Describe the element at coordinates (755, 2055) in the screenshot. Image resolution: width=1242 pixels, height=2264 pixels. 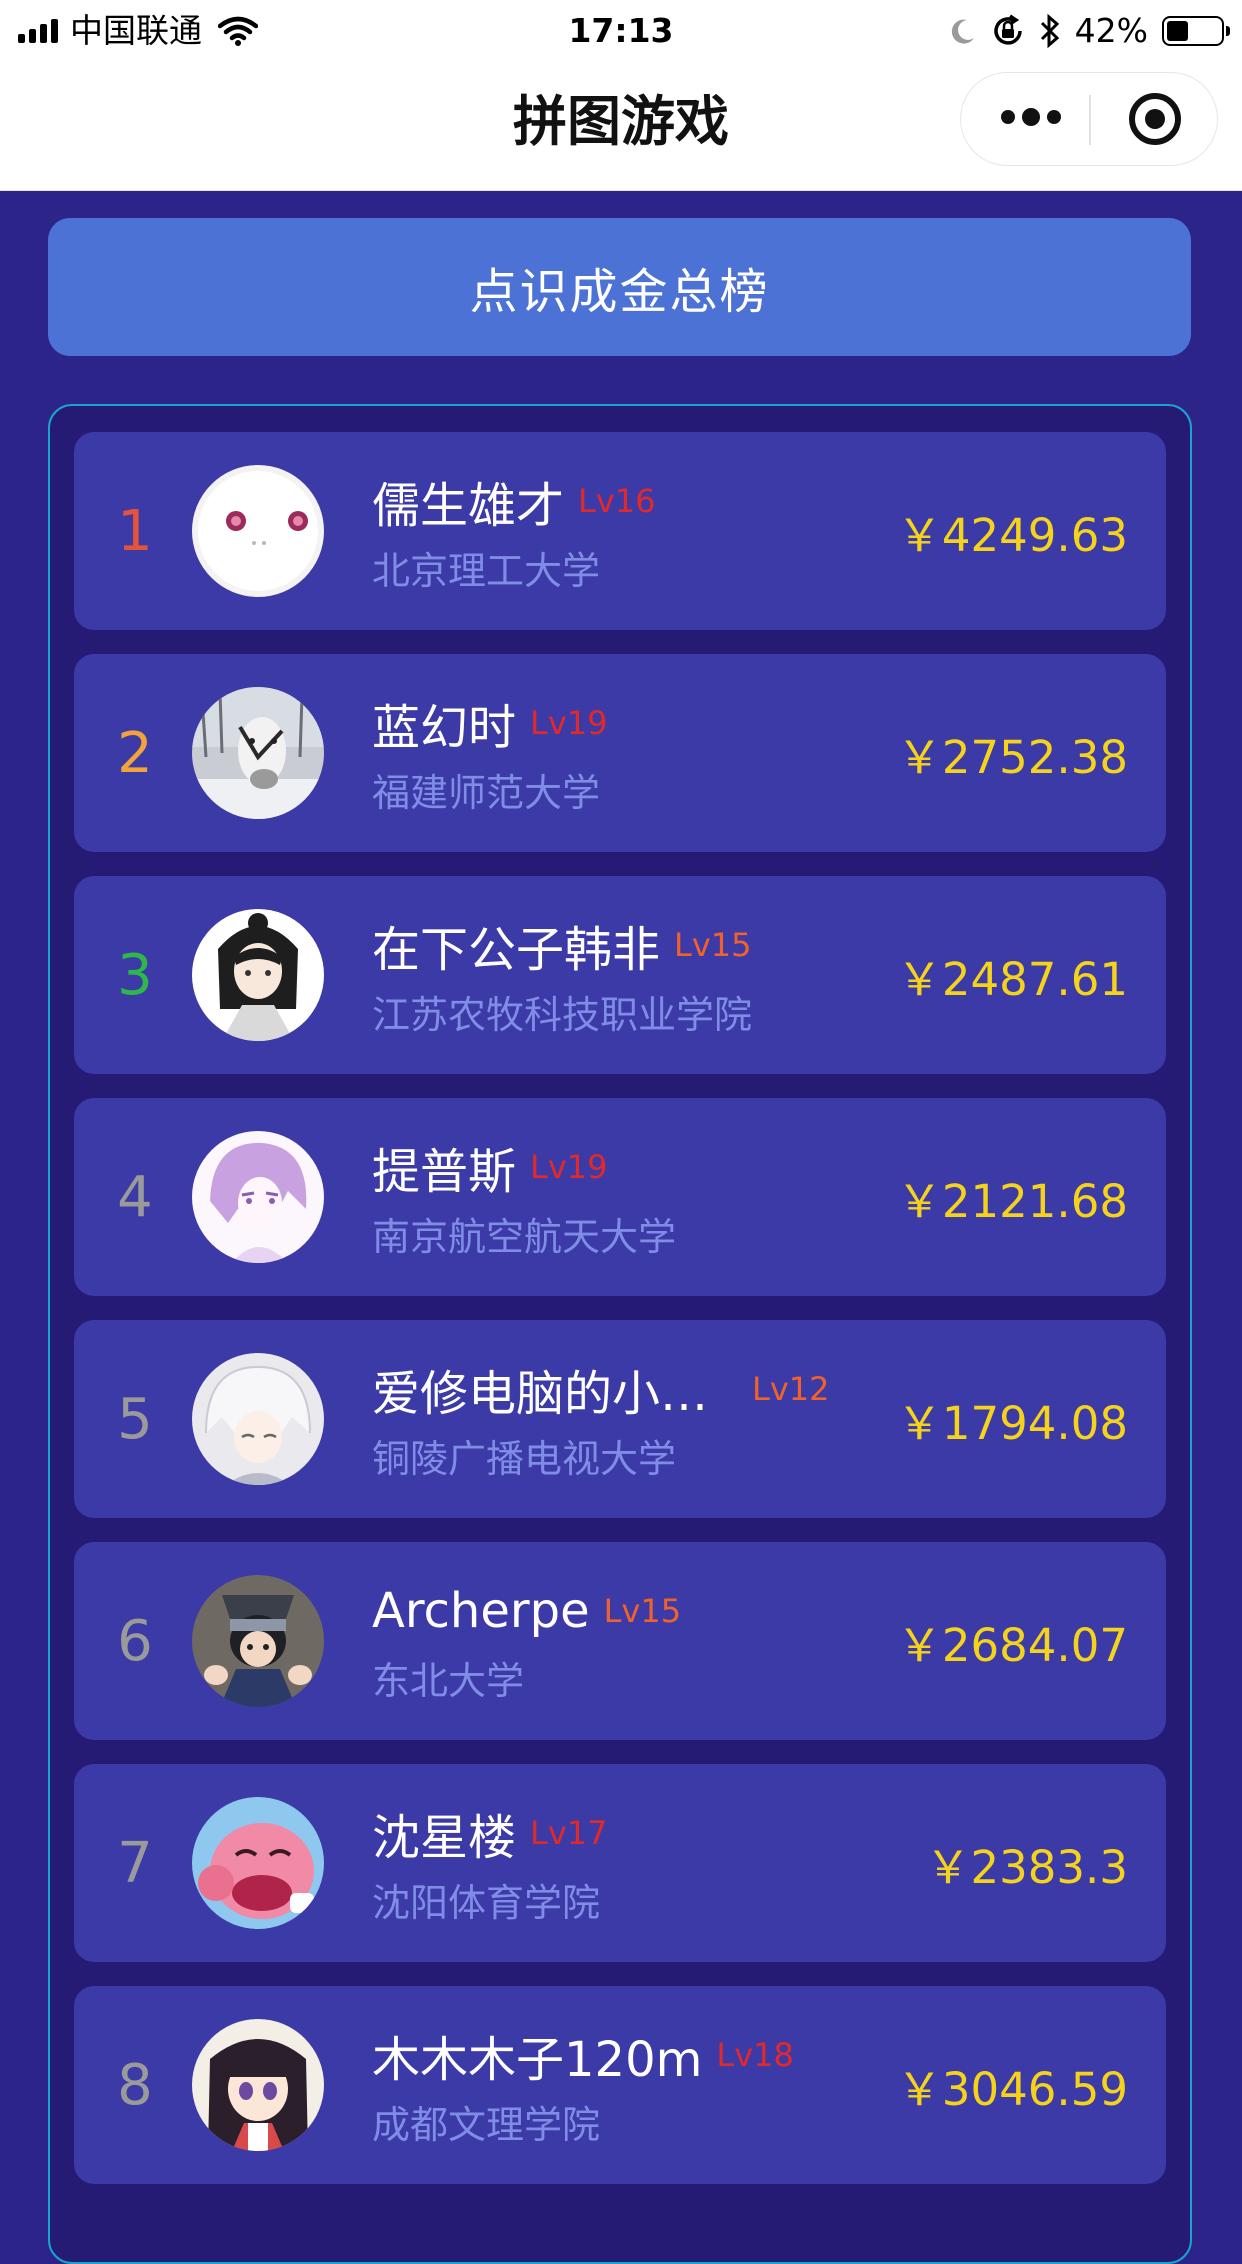
I see `level-badge: Lv18` at that location.